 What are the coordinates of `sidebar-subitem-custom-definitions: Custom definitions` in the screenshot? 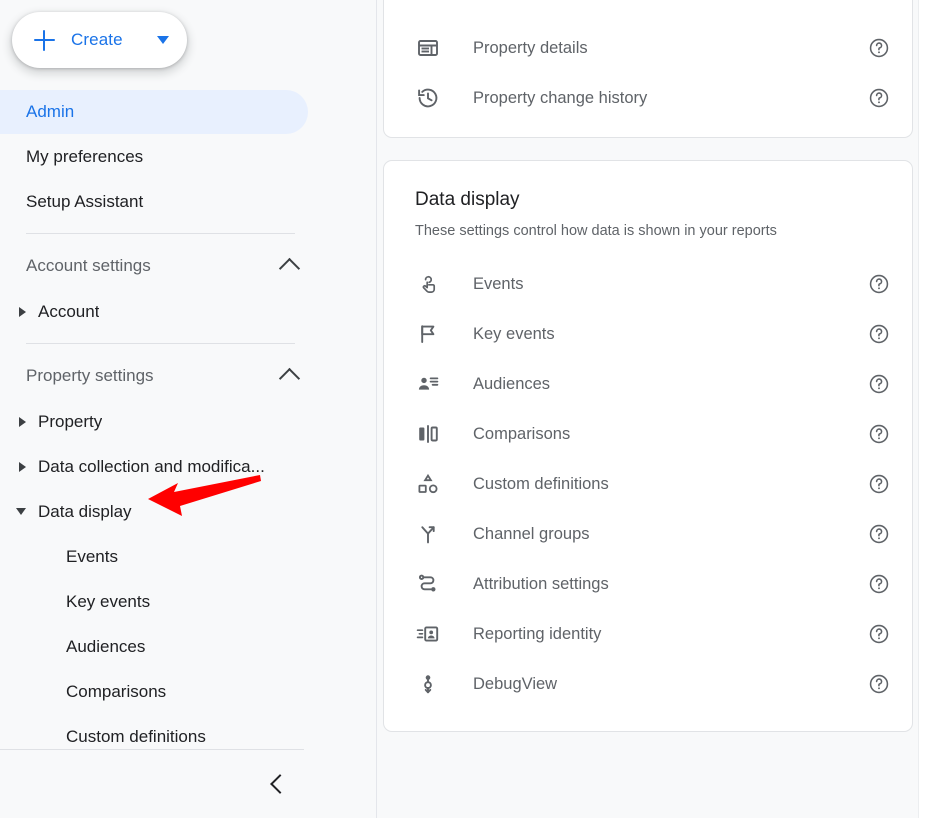 It's located at (188, 736).